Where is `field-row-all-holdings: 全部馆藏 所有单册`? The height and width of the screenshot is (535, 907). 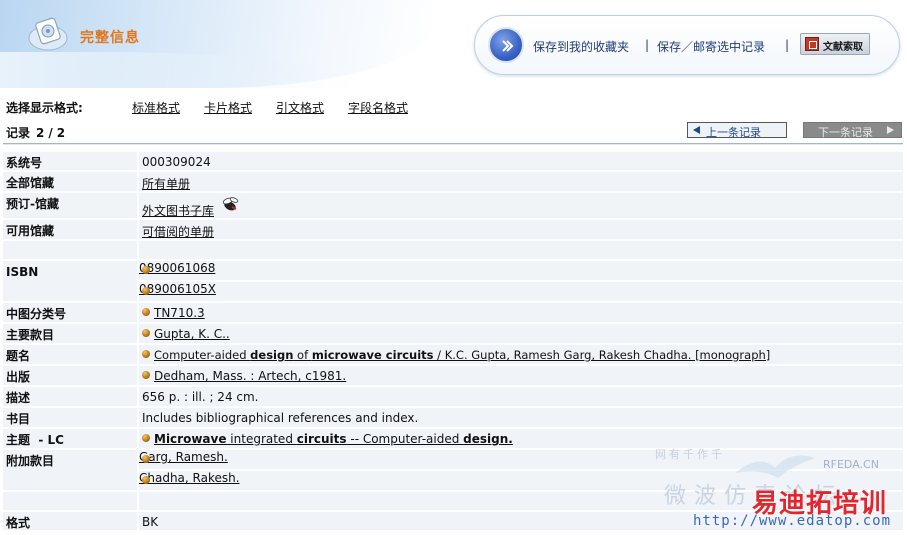 field-row-all-holdings: 全部馆藏 所有单册 is located at coordinates (453, 181).